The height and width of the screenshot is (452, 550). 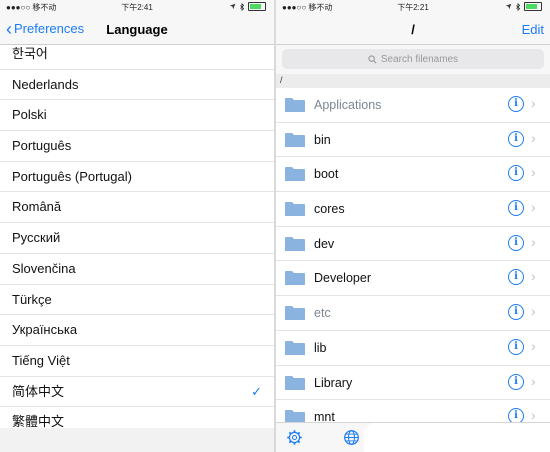 What do you see at coordinates (413, 140) in the screenshot?
I see `file-row: bin i ›` at bounding box center [413, 140].